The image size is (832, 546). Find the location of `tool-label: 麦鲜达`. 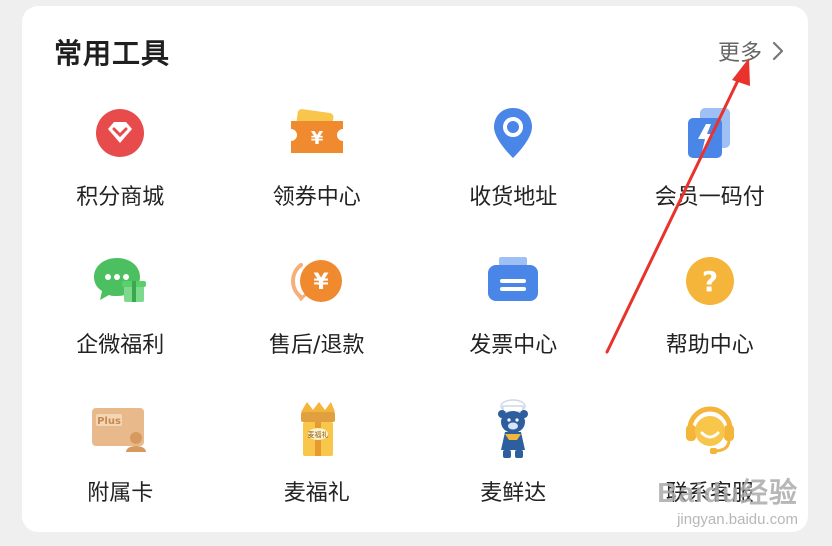

tool-label: 麦鲜达 is located at coordinates (513, 493).